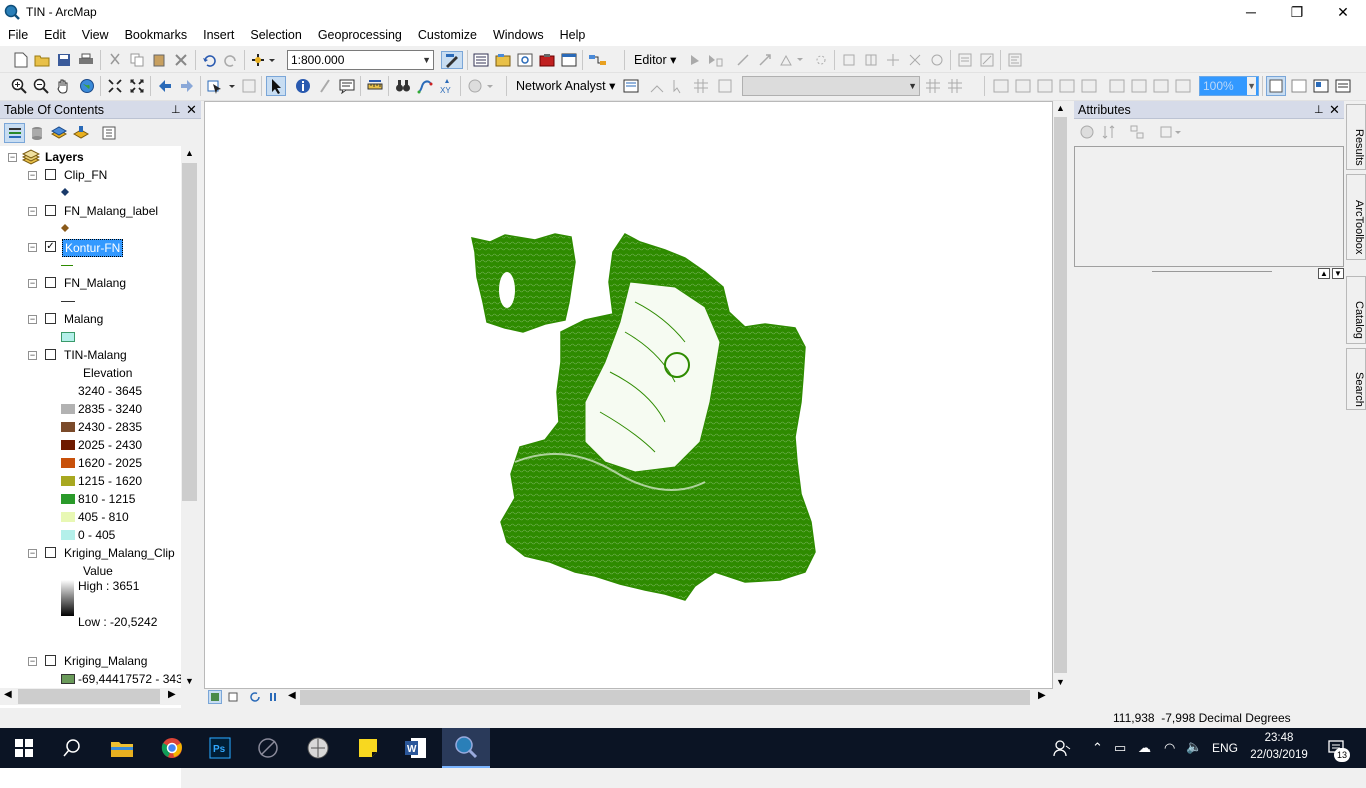  Describe the element at coordinates (220, 748) in the screenshot. I see `photoshop-icon: Ps` at that location.